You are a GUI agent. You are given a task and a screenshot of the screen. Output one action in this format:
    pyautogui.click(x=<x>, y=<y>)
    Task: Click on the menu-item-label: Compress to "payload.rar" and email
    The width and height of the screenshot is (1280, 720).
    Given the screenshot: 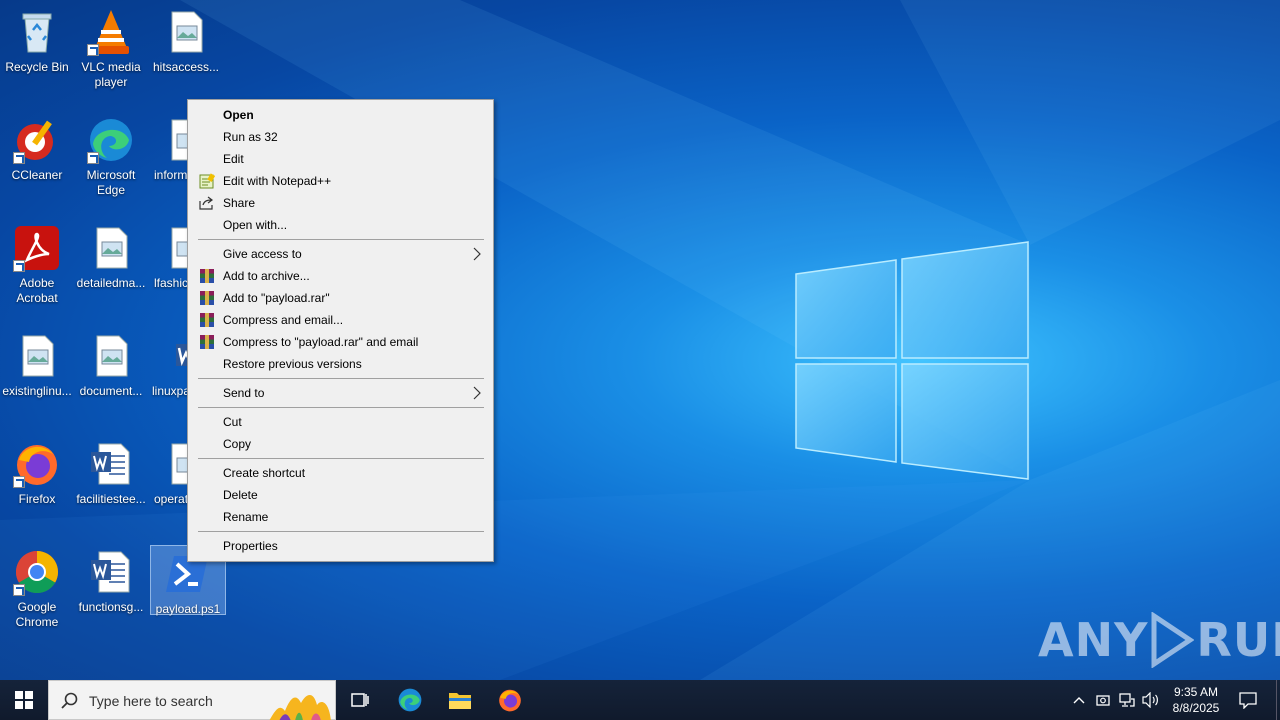 What is the action you would take?
    pyautogui.click(x=321, y=342)
    